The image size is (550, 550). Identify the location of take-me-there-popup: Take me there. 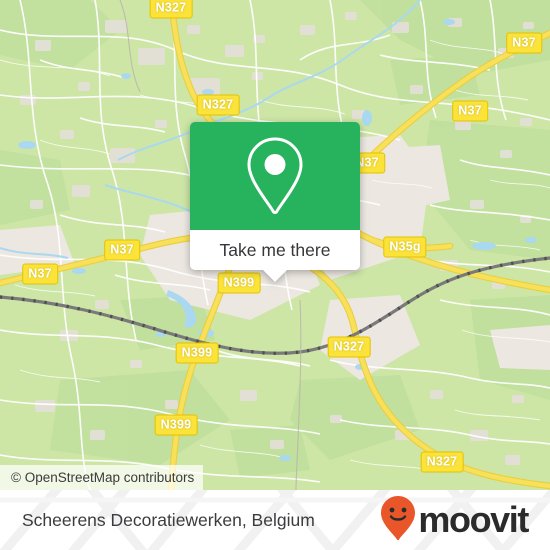
(275, 202).